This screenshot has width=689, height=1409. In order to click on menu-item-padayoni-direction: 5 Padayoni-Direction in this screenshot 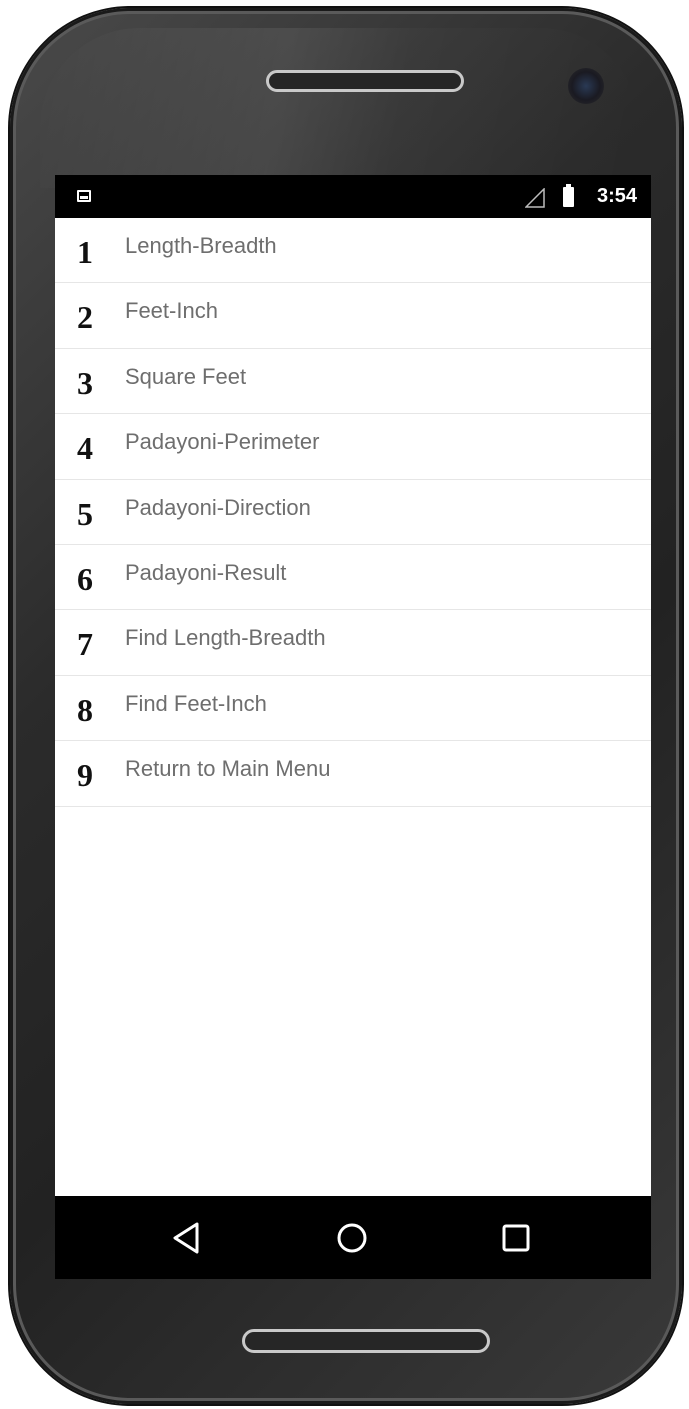, I will do `click(353, 512)`.